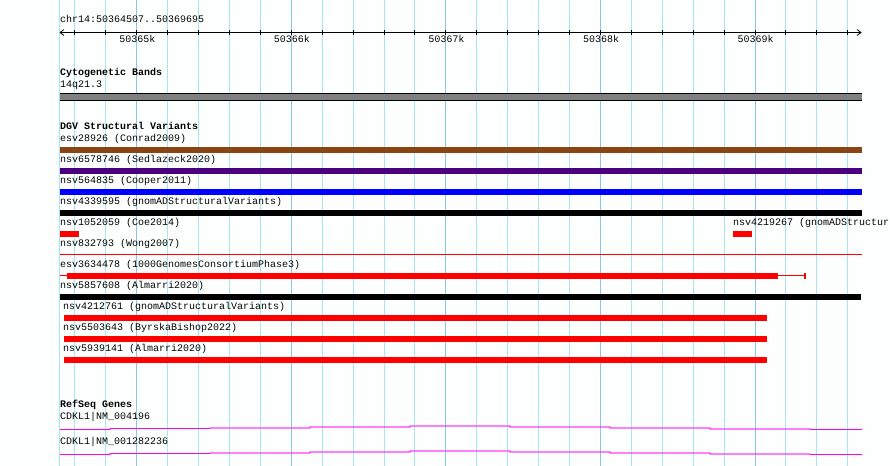 The width and height of the screenshot is (890, 466). What do you see at coordinates (600, 41) in the screenshot?
I see `tick-label: 50368k` at bounding box center [600, 41].